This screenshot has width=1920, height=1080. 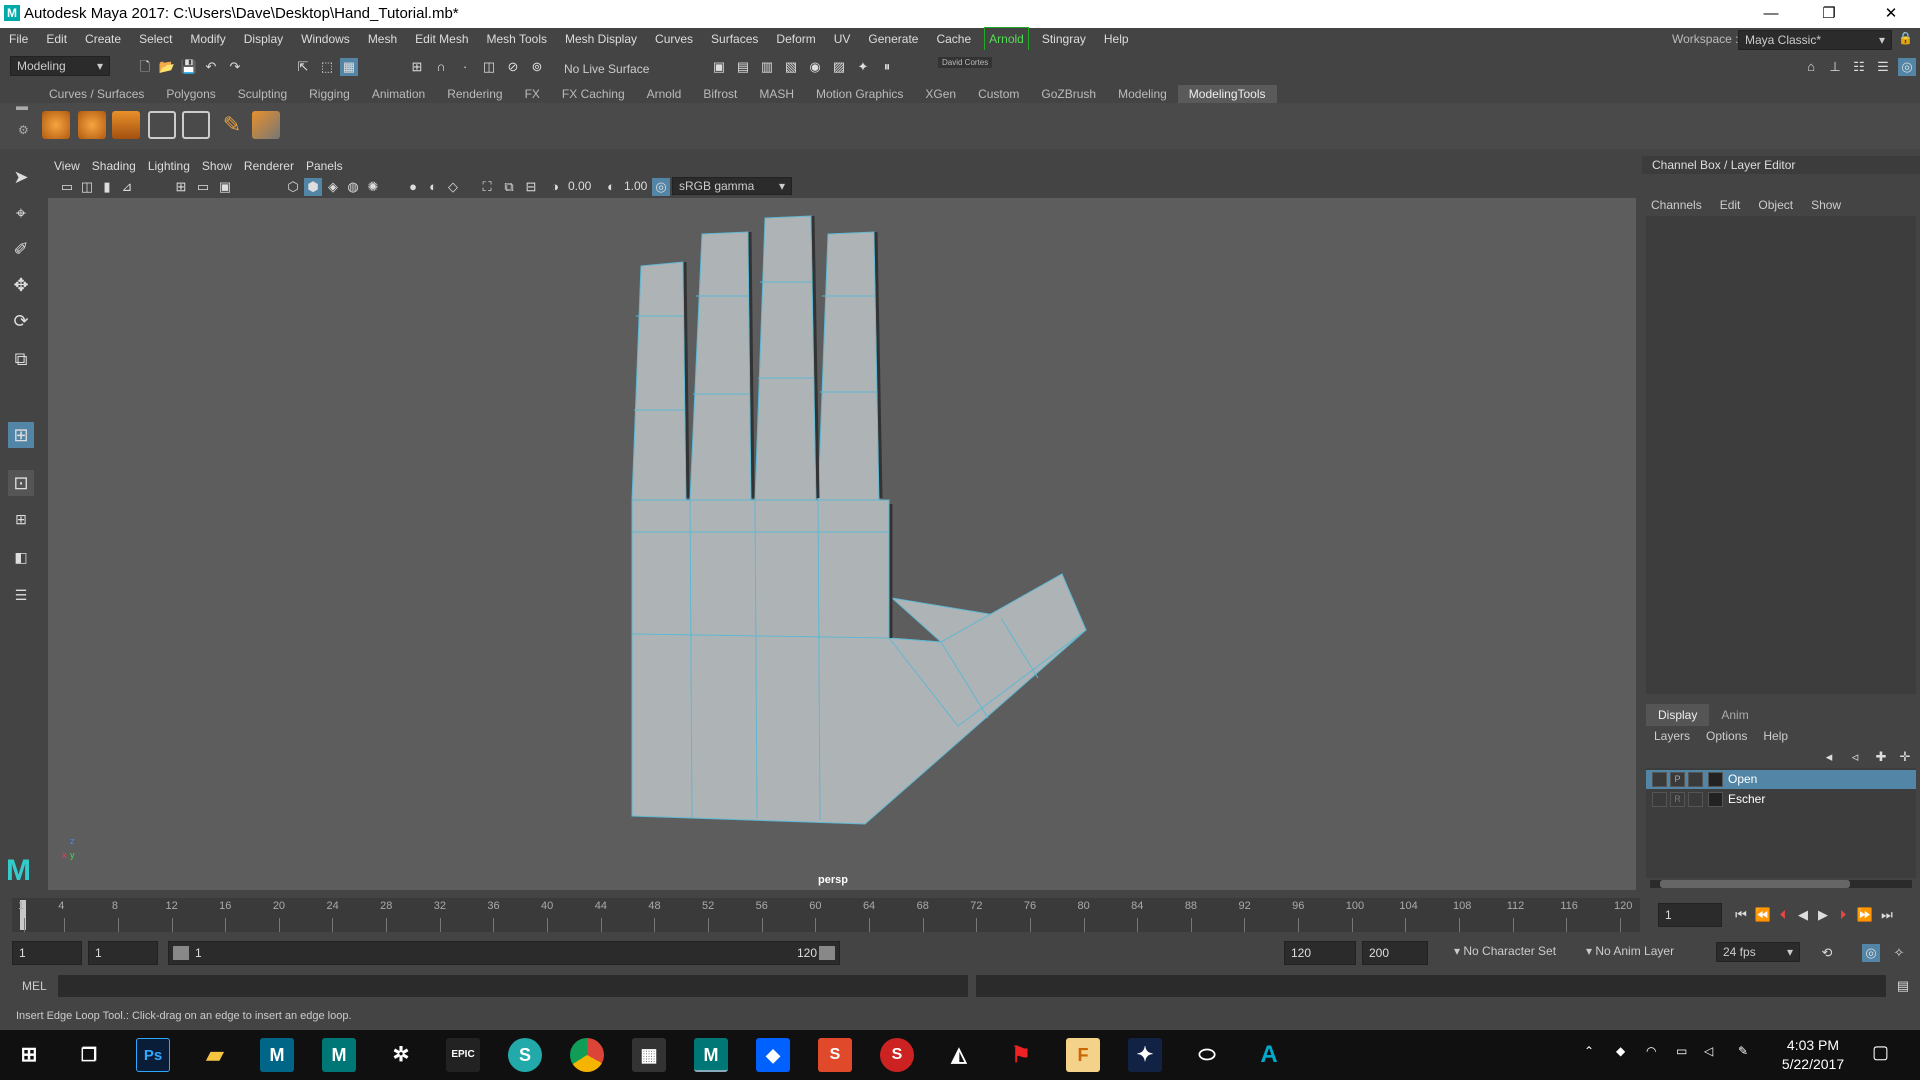 I want to click on menu-generate: Generate, so click(x=893, y=39).